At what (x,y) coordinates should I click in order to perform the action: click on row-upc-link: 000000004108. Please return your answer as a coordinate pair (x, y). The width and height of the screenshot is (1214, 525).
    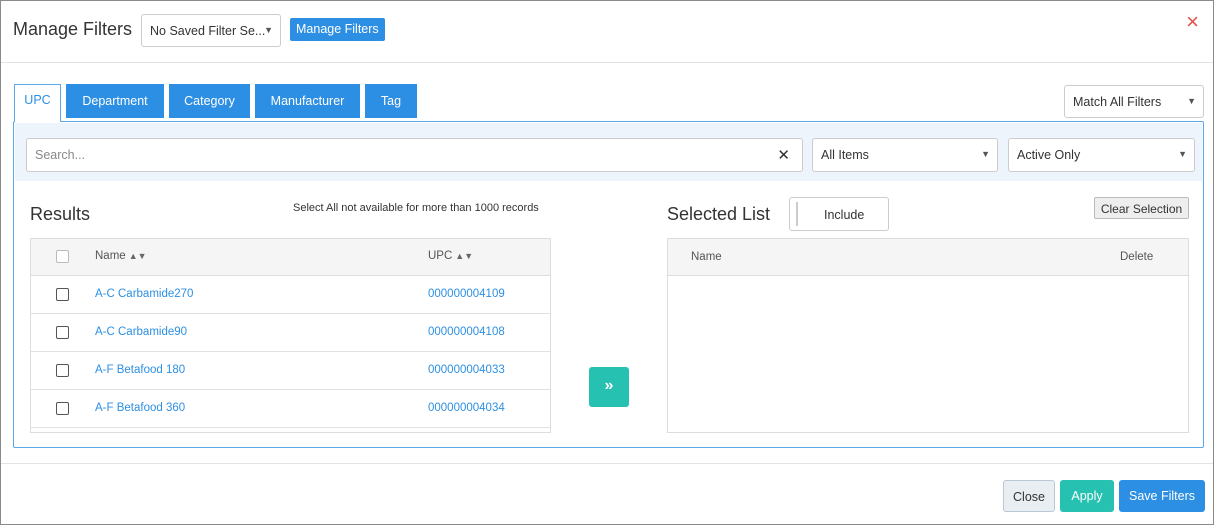
    Looking at the image, I should click on (466, 332).